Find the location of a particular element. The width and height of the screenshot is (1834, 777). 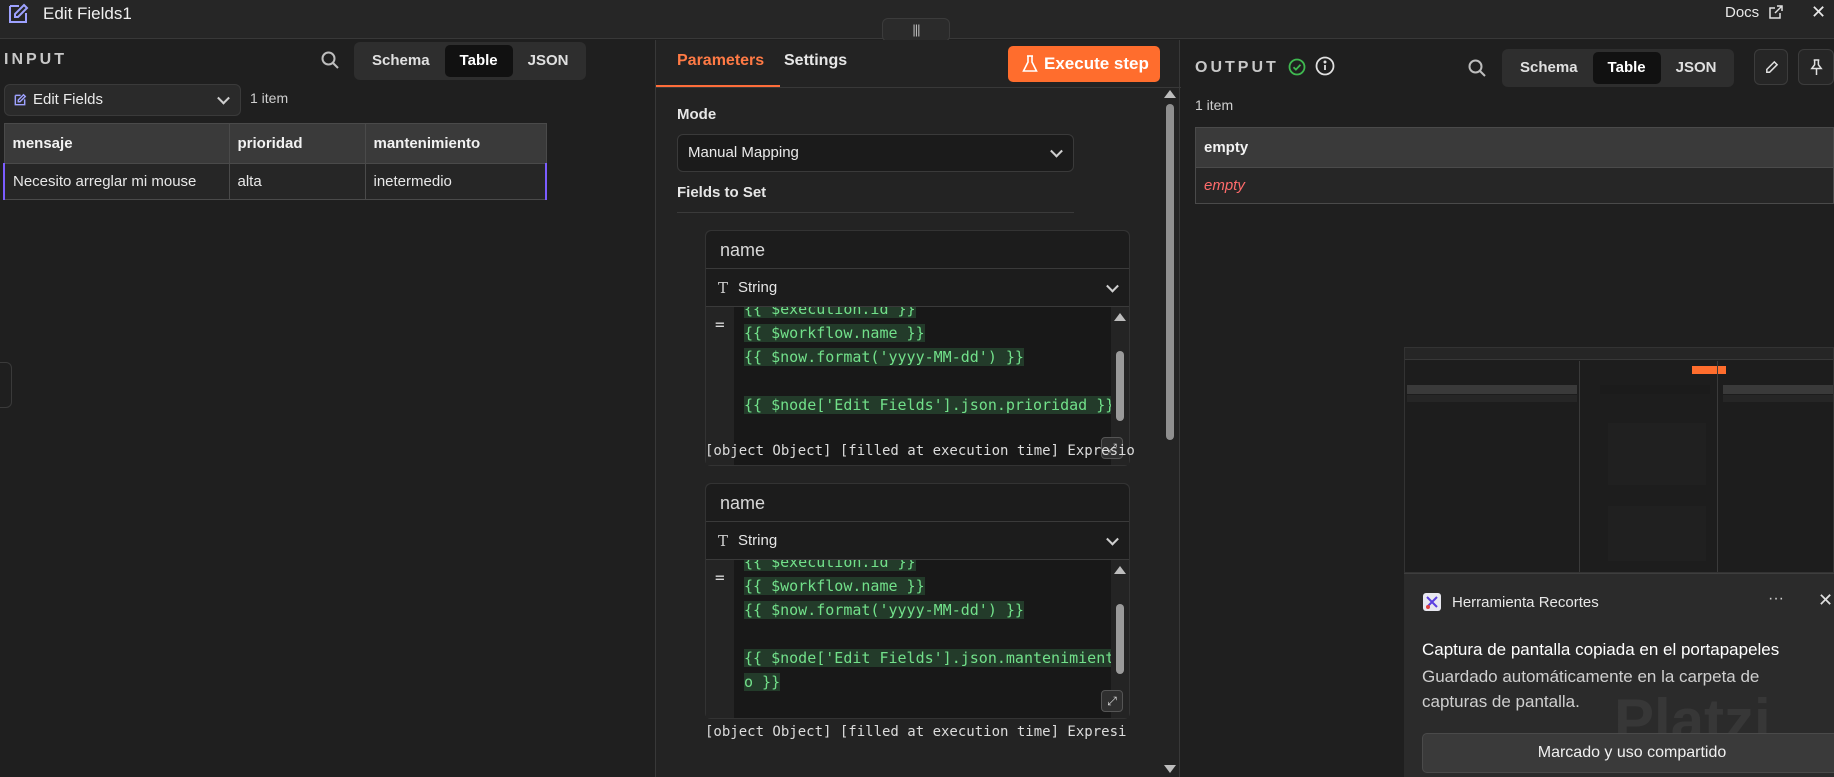

parameters-scrollbar is located at coordinates (1170, 432).